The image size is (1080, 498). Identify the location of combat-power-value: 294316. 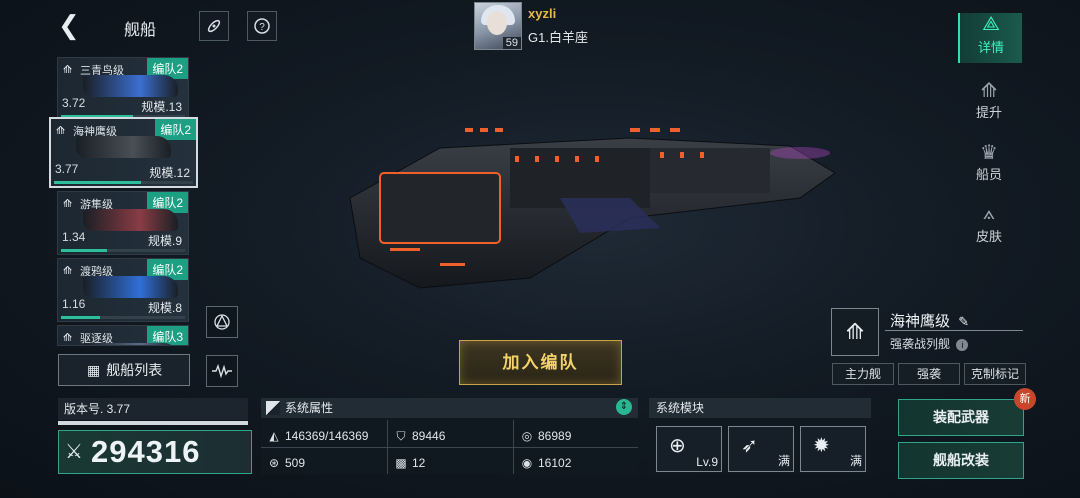
(146, 451).